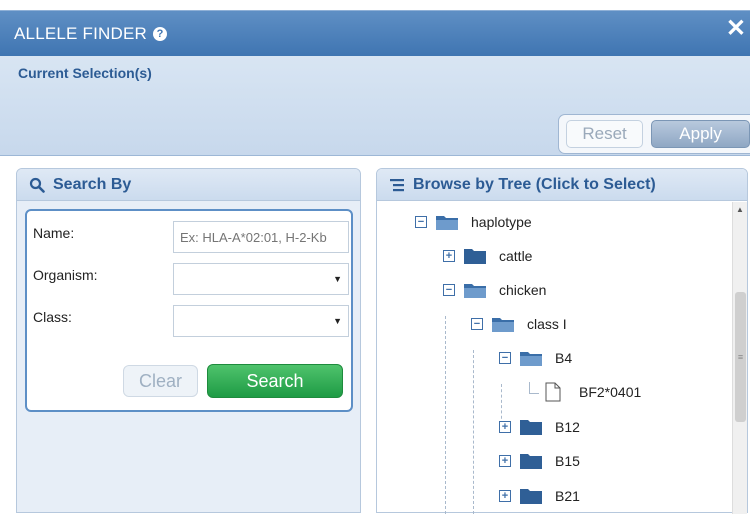 The width and height of the screenshot is (750, 514). I want to click on tree-node-label: class I, so click(547, 324).